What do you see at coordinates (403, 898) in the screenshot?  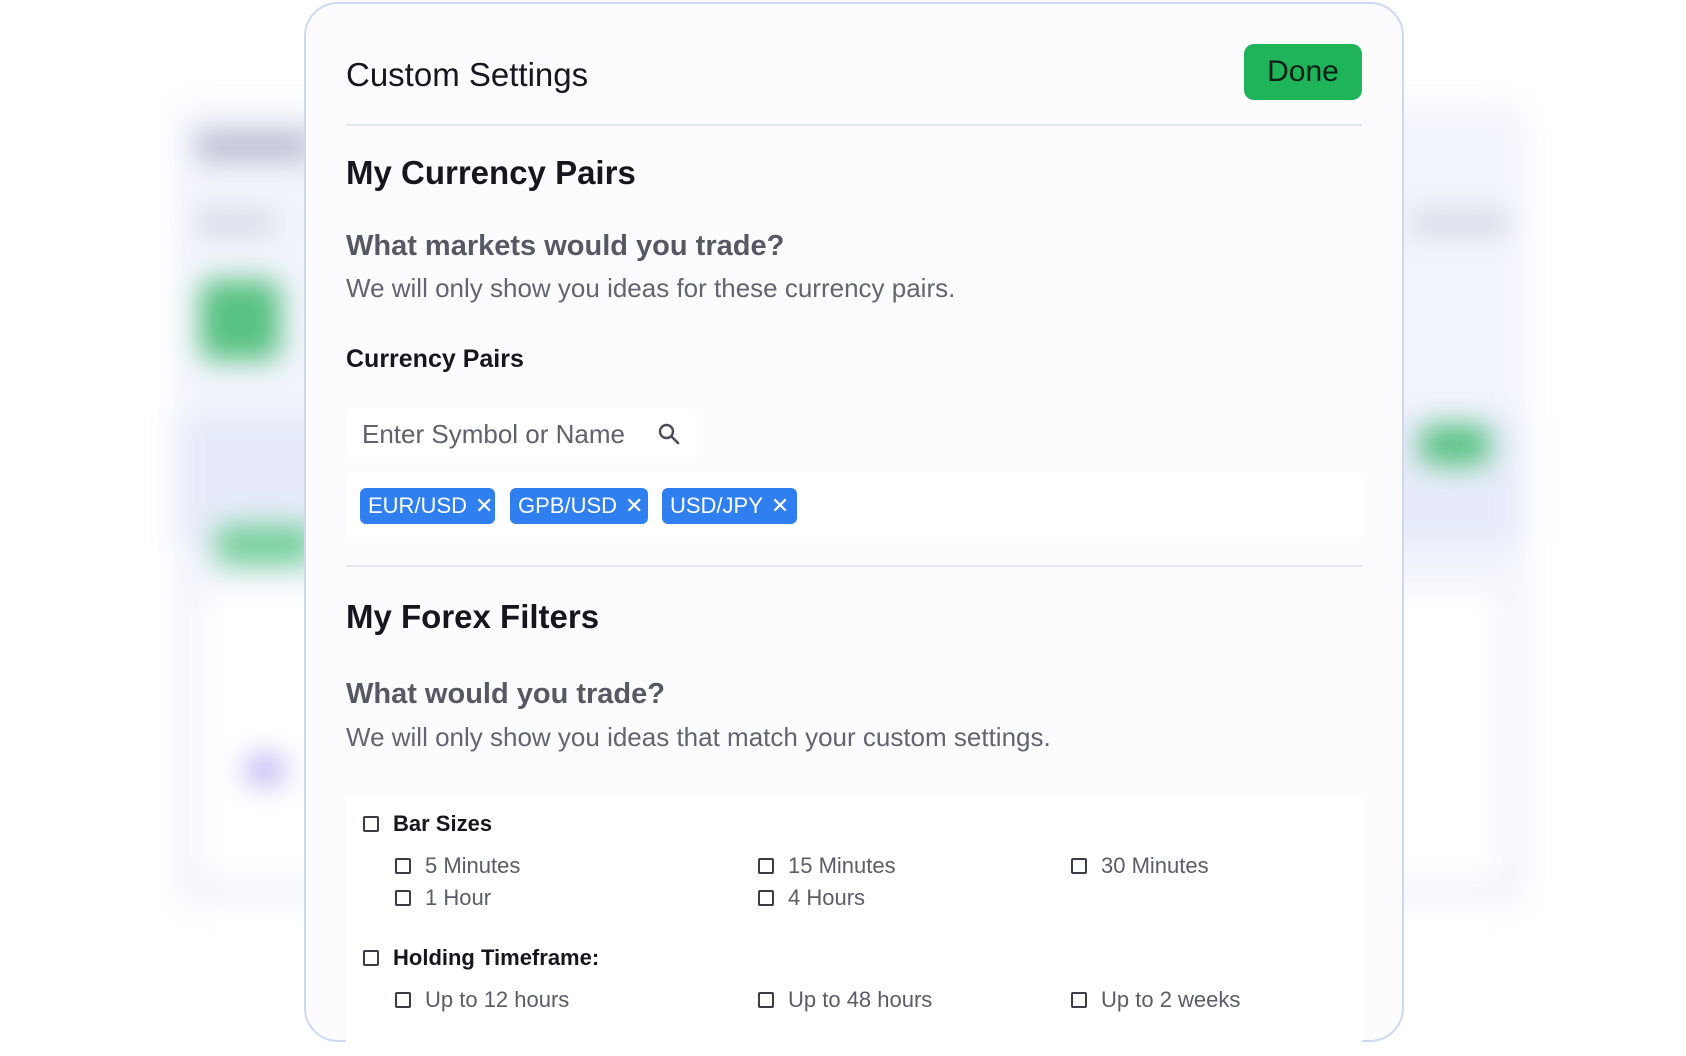 I see `checkbox-1-hour` at bounding box center [403, 898].